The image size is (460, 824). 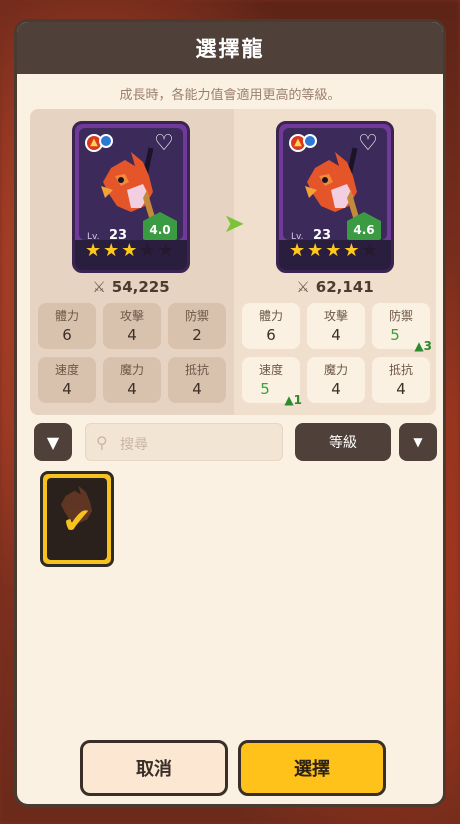 I want to click on caret-down-icon: ▼, so click(x=418, y=442).